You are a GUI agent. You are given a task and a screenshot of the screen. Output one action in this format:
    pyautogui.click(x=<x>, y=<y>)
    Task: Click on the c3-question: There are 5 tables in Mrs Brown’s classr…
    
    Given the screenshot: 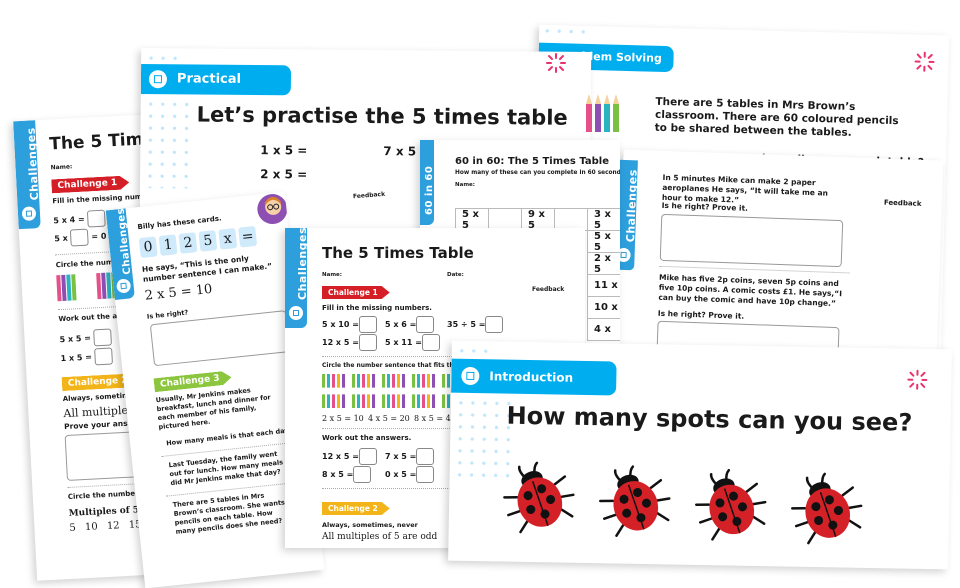 What is the action you would take?
    pyautogui.click(x=233, y=513)
    